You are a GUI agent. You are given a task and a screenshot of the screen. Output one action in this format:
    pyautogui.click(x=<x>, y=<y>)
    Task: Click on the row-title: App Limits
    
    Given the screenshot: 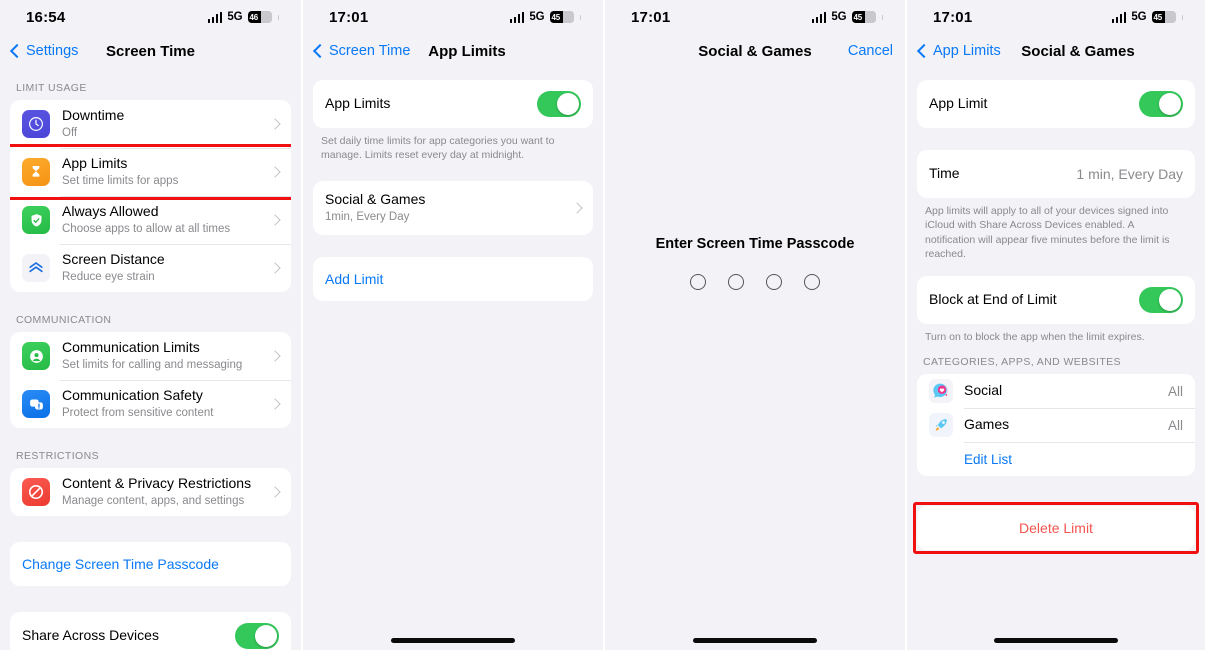 What is the action you would take?
    pyautogui.click(x=358, y=103)
    